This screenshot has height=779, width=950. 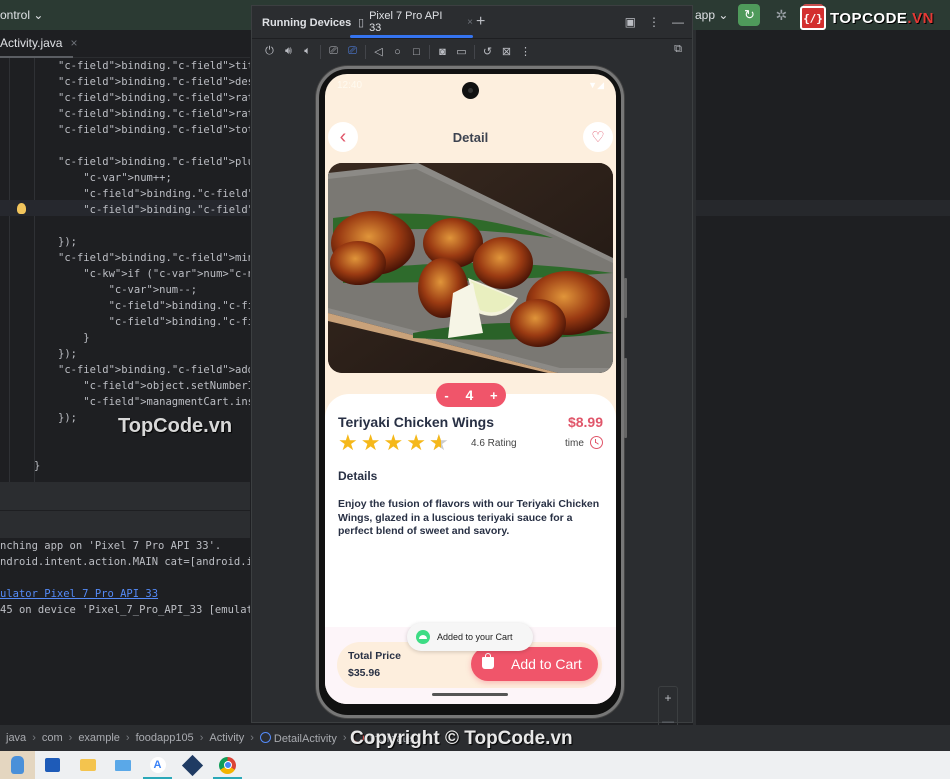 I want to click on rerun-button: ↻, so click(x=749, y=15).